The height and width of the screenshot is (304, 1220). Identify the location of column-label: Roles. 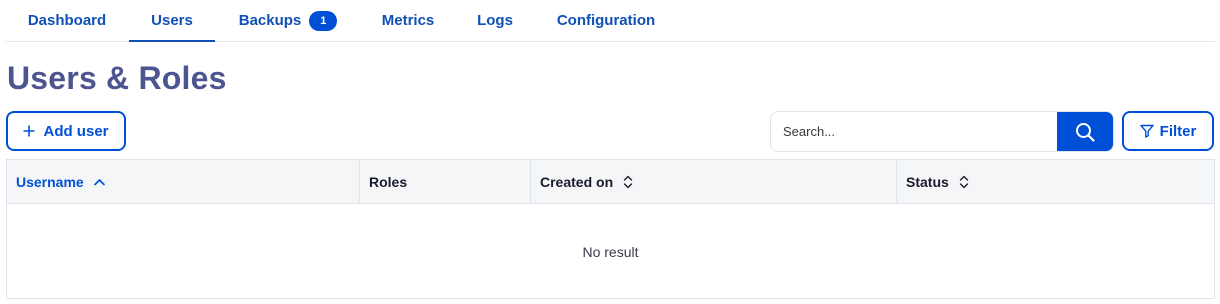
(388, 181).